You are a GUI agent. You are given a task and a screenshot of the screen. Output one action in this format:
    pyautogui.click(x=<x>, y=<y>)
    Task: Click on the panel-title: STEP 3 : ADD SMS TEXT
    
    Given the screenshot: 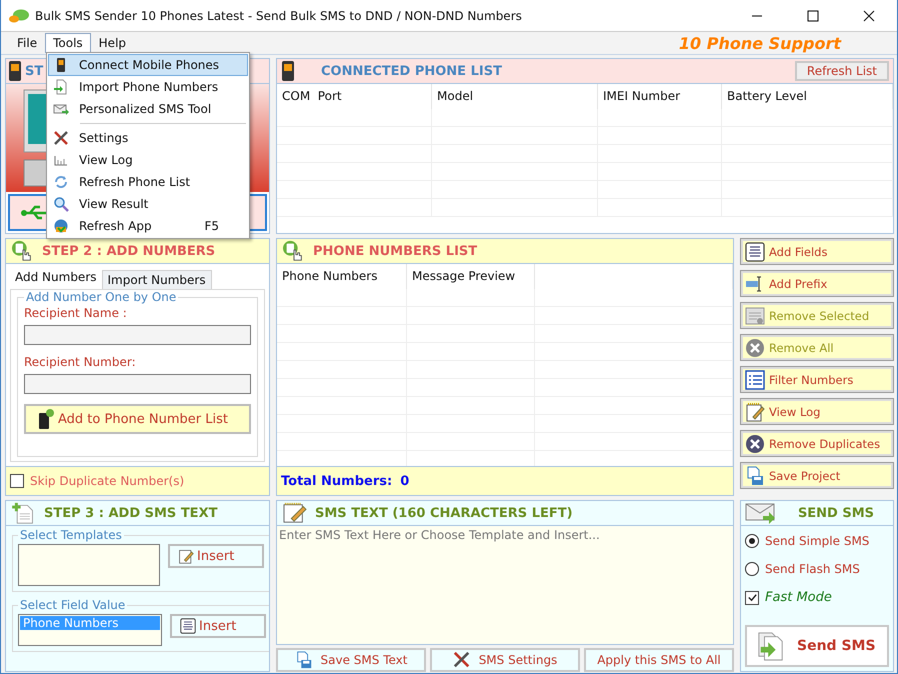 What is the action you would take?
    pyautogui.click(x=131, y=513)
    